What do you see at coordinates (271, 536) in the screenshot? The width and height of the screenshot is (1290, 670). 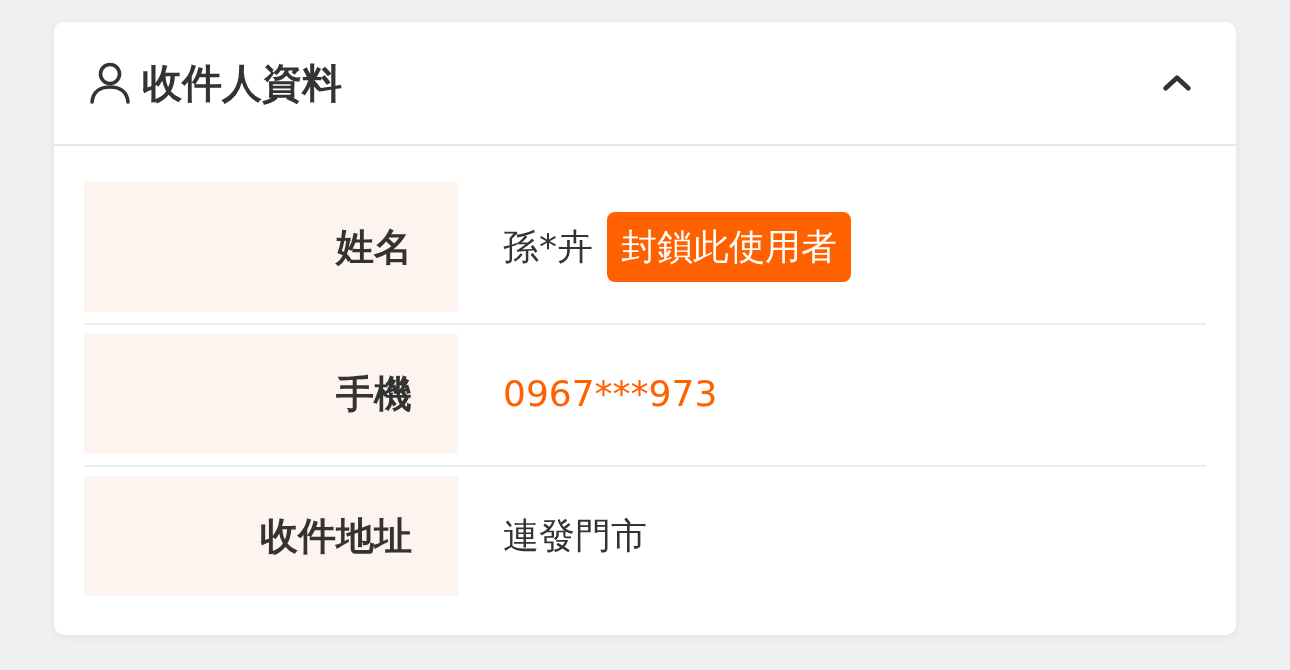 I see `field-label: 收件地址` at bounding box center [271, 536].